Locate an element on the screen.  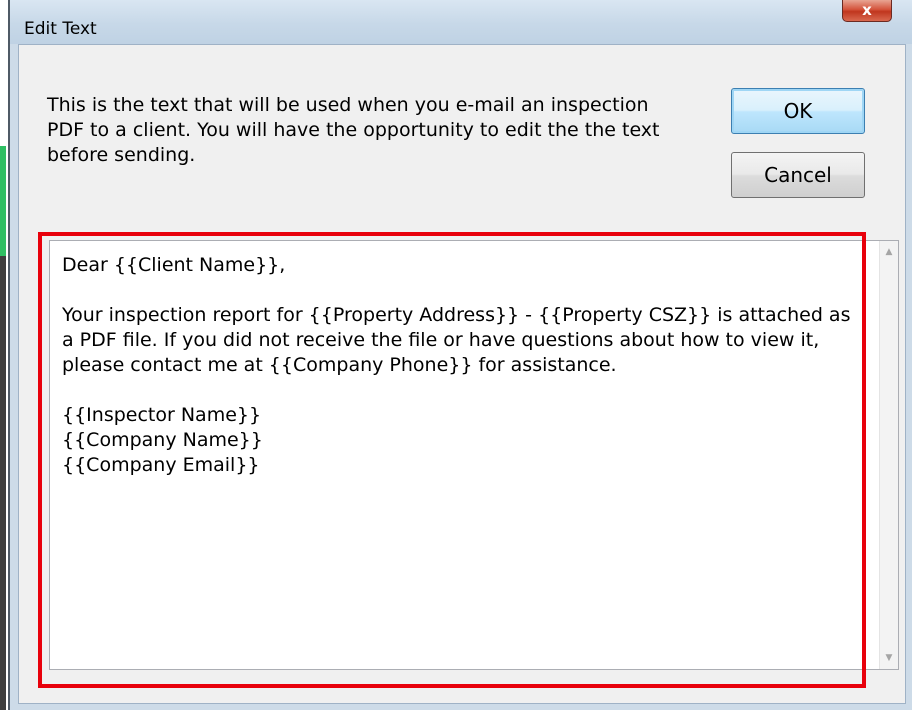
close-button: x is located at coordinates (867, 11).